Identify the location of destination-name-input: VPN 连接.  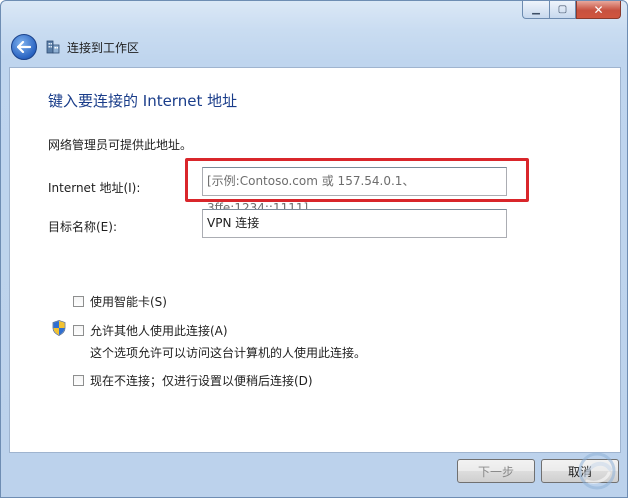
(354, 223).